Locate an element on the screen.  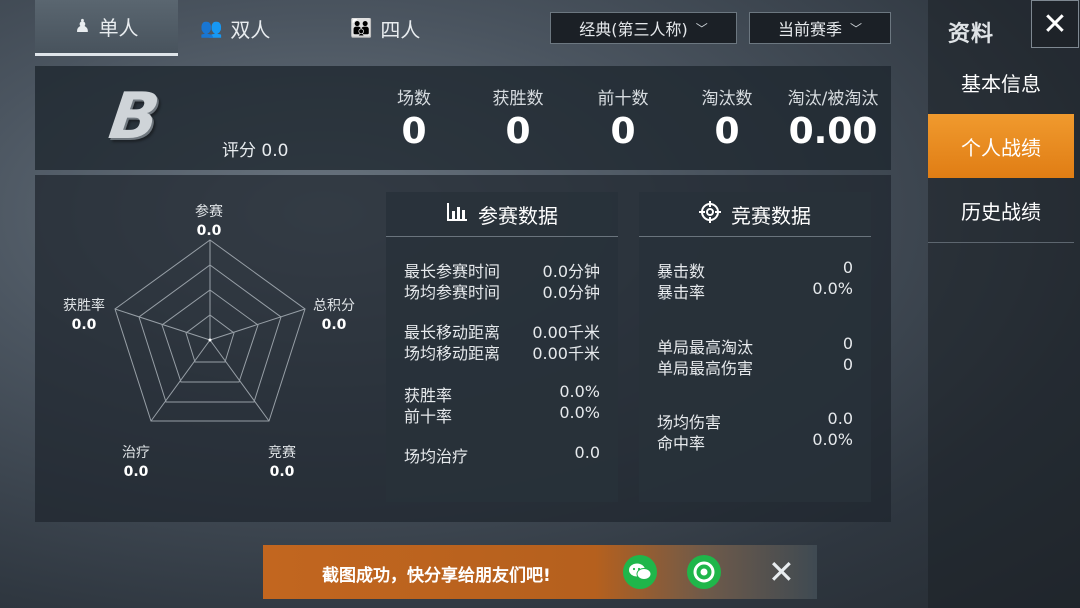
side-item-personal-record: 个人战绩 is located at coordinates (1001, 146).